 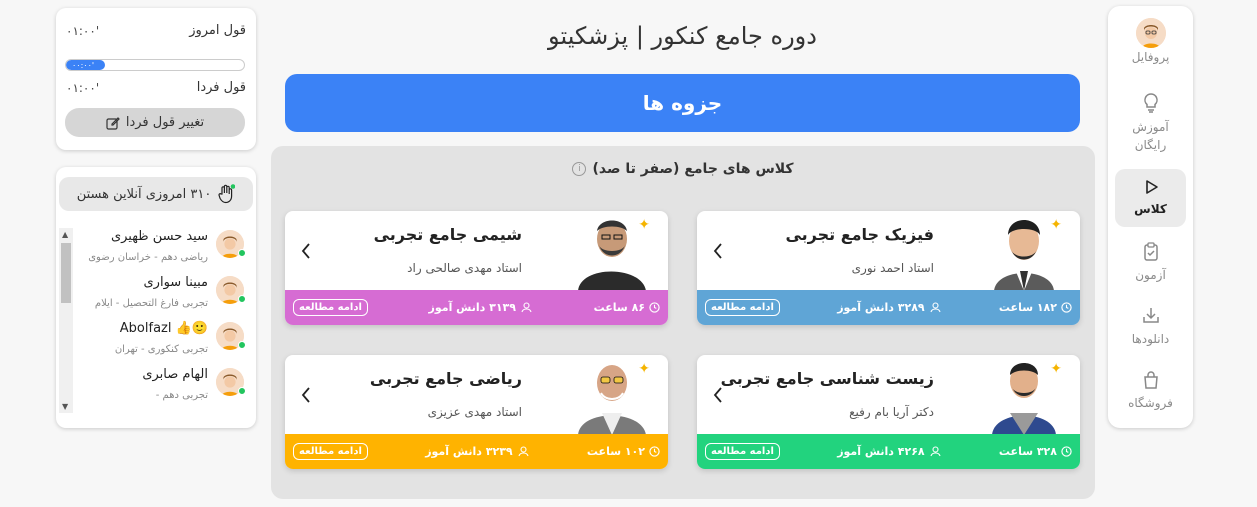 What do you see at coordinates (1150, 329) in the screenshot?
I see `nav-item-downloads: دانلودها` at bounding box center [1150, 329].